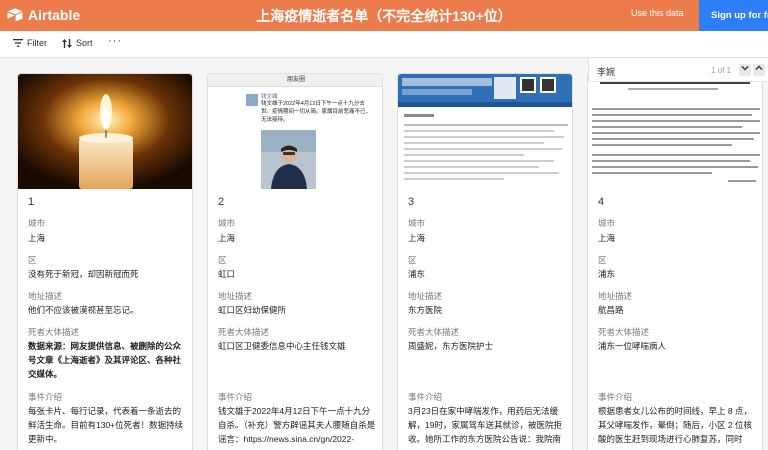 The height and width of the screenshot is (450, 768). I want to click on pager-count: 1 of 1, so click(721, 70).